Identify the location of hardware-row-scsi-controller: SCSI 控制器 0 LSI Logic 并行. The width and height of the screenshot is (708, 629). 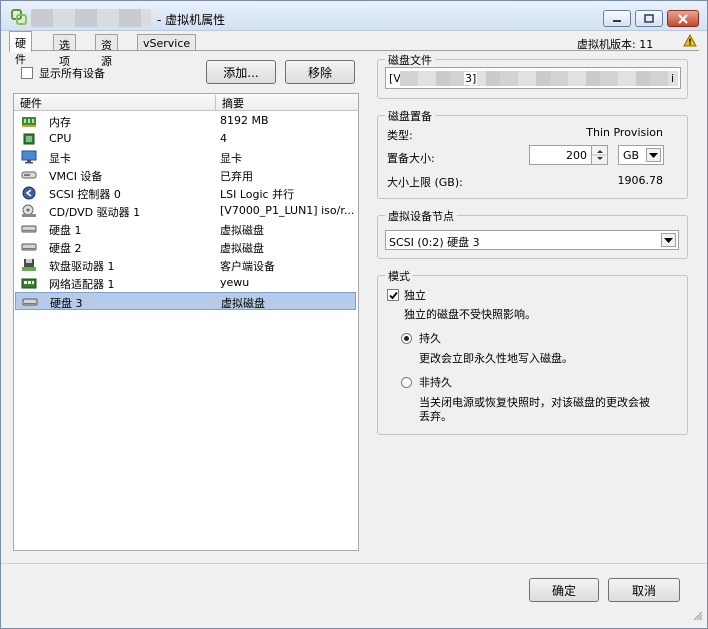
(185, 193).